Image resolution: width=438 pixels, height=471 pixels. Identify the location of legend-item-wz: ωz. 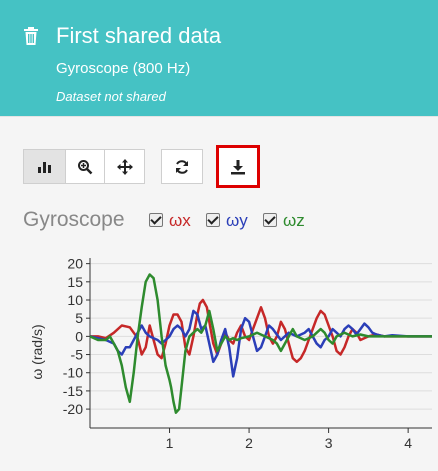
(284, 220).